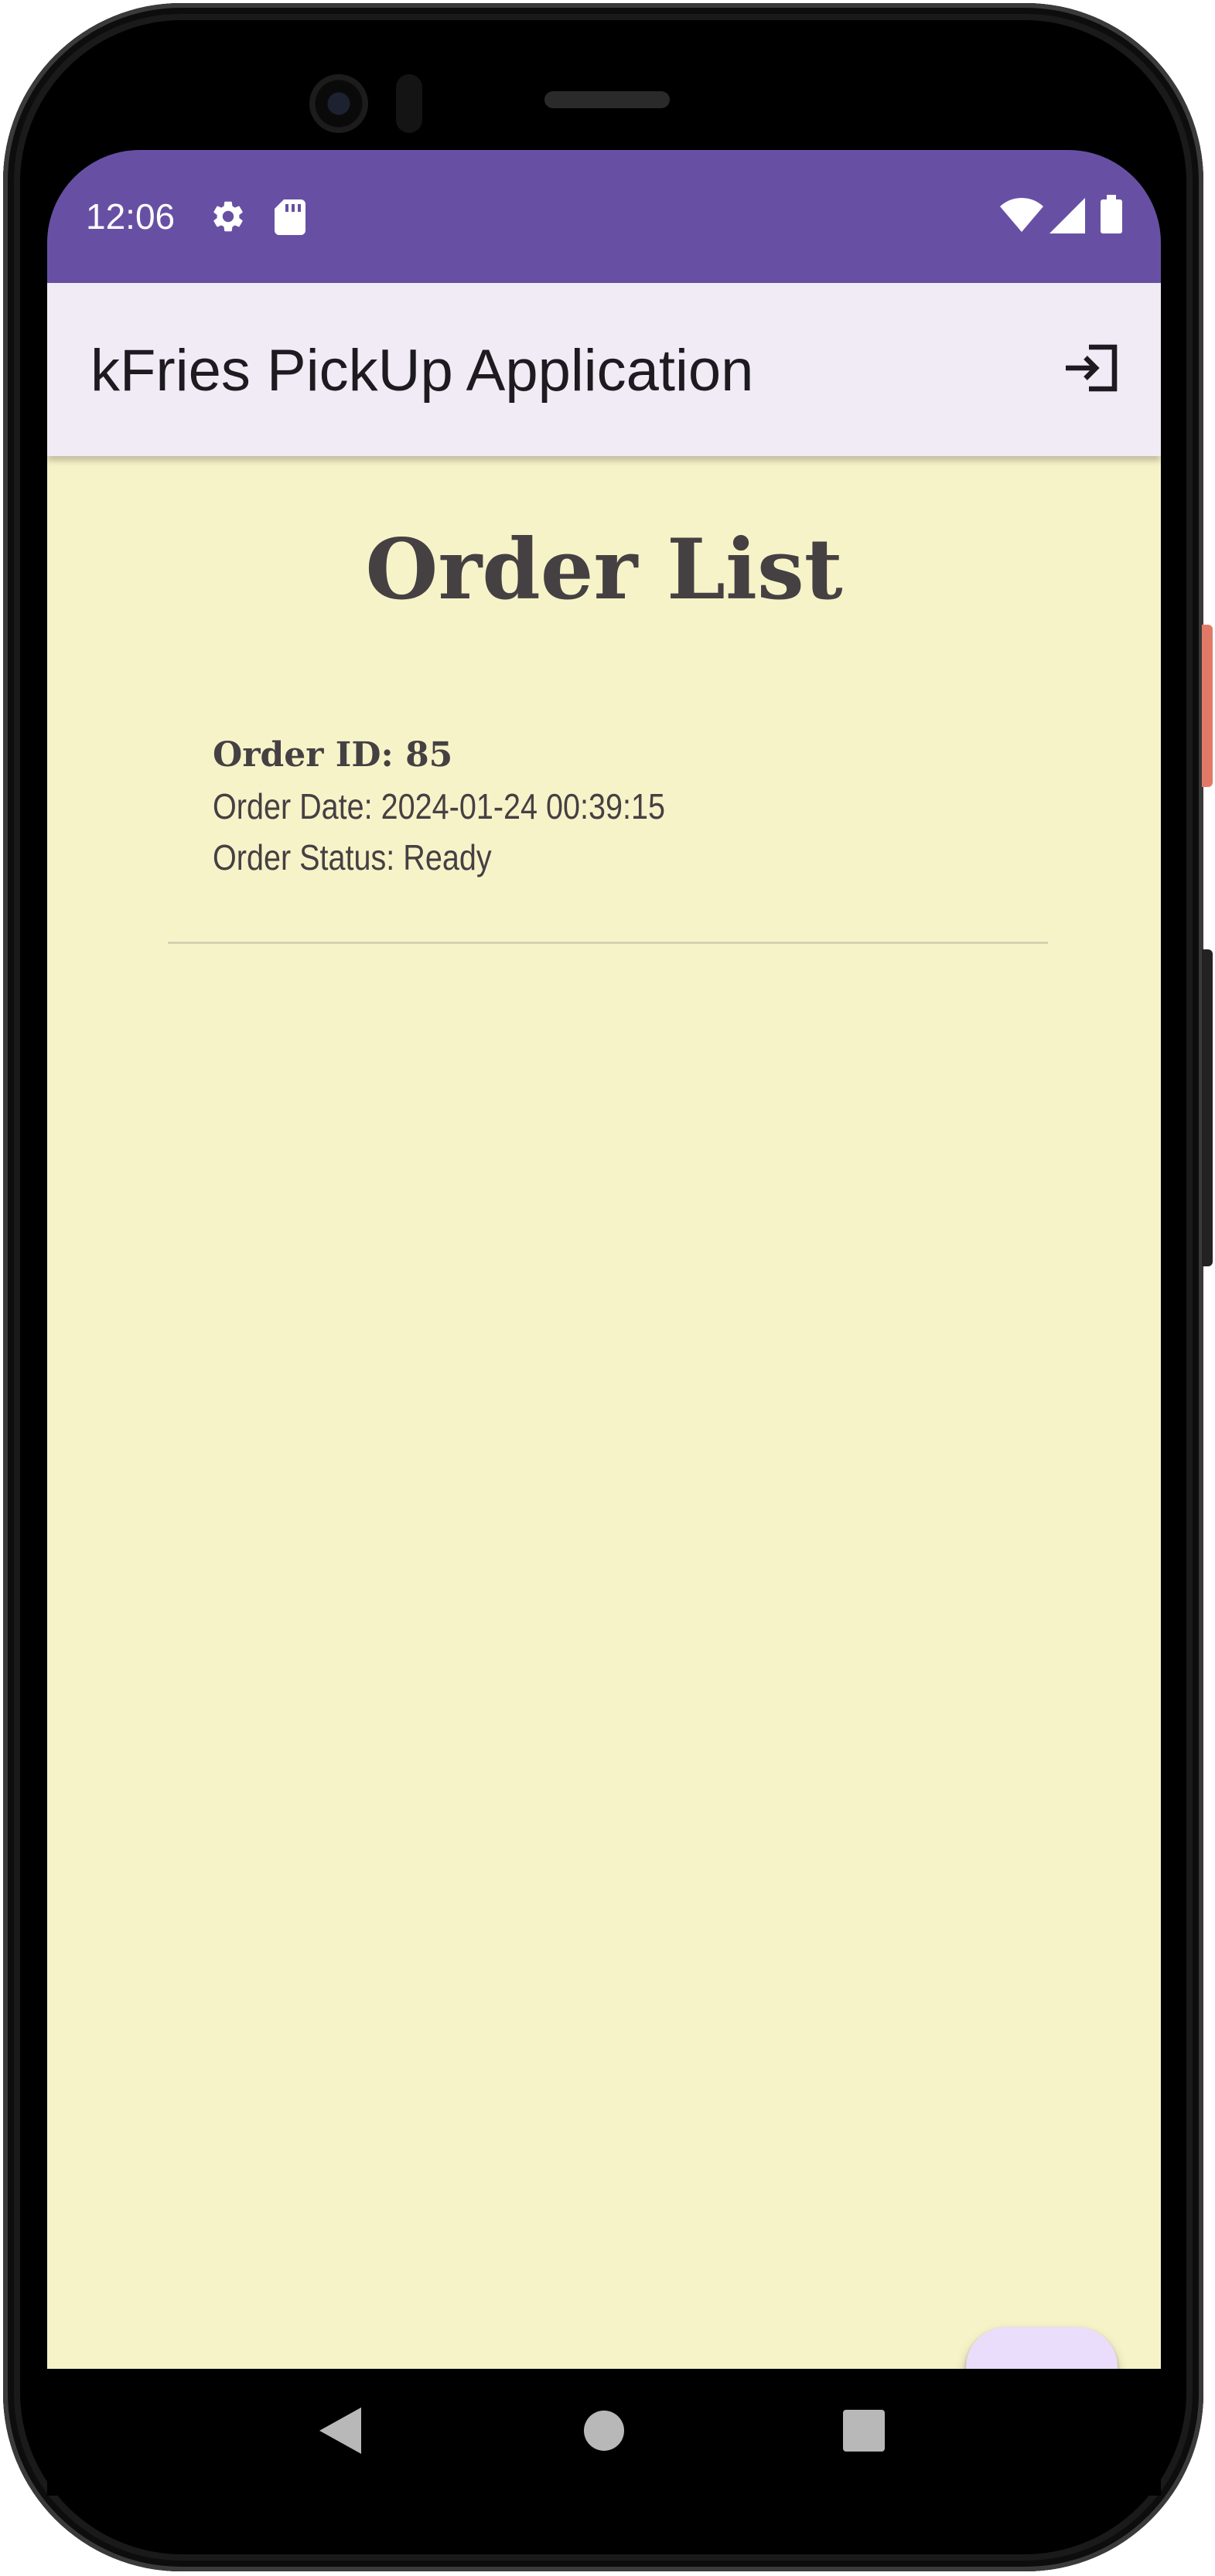  I want to click on order-id: Order ID: 85, so click(333, 755).